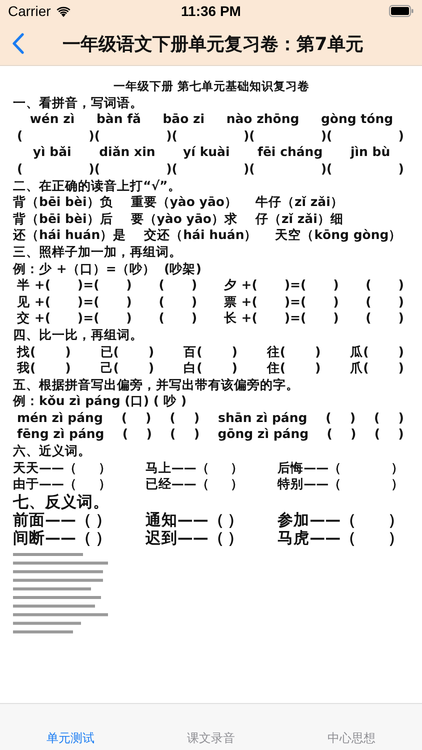 Image resolution: width=422 pixels, height=750 pixels. Describe the element at coordinates (29, 11) in the screenshot. I see `carrier-label: Carrier` at that location.